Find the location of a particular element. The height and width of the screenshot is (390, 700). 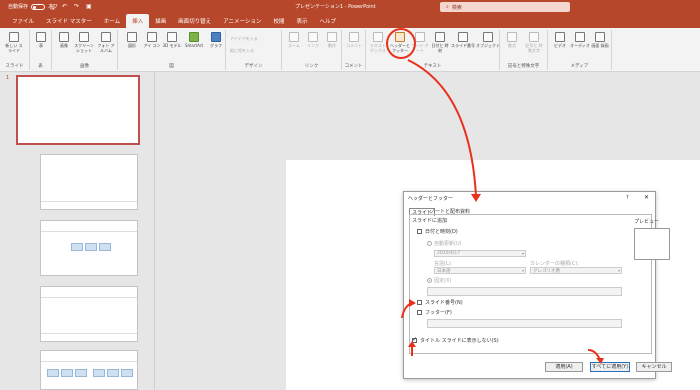

slide-number-checkbox is located at coordinates (419, 302).